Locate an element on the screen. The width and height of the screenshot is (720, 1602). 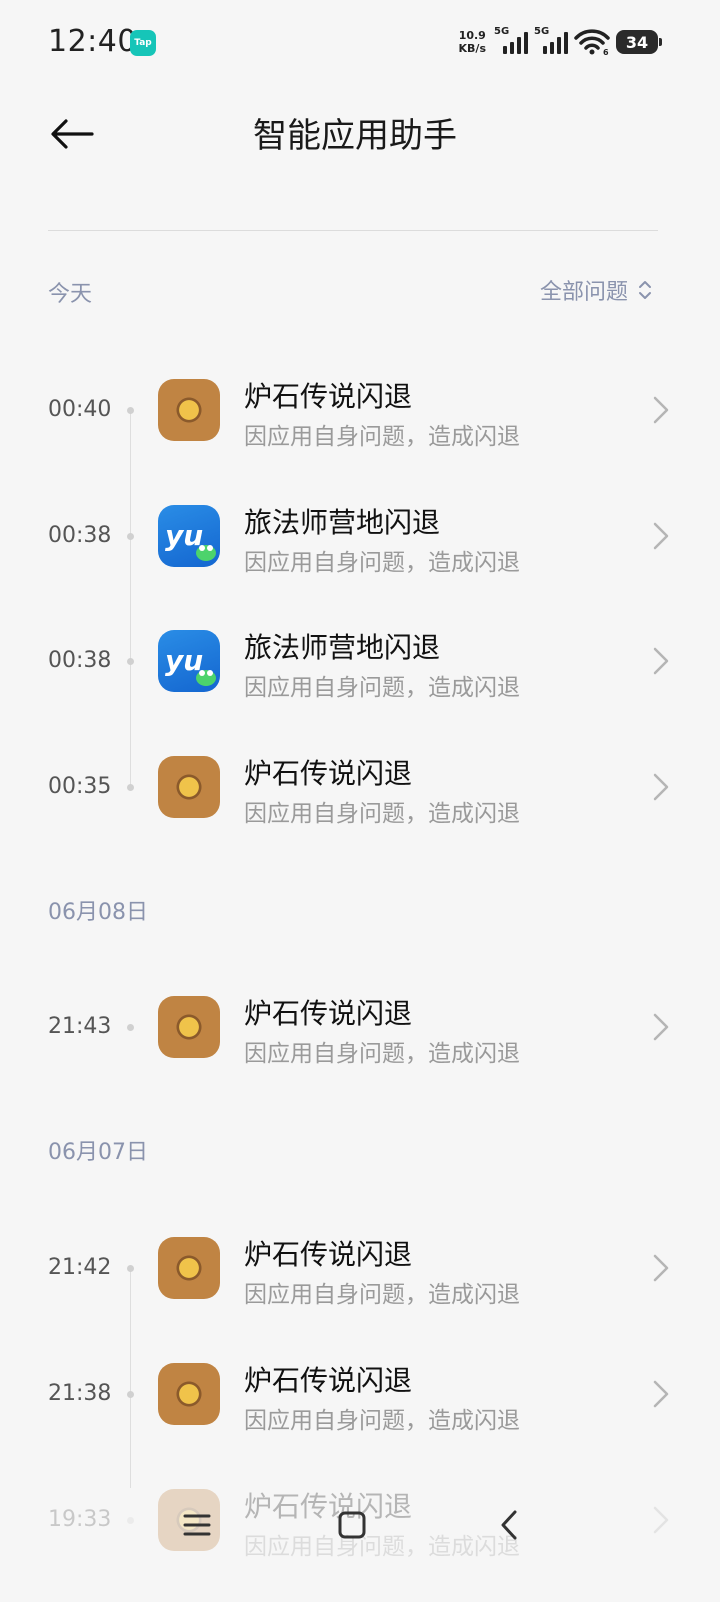
menu-icon is located at coordinates (197, 1525).